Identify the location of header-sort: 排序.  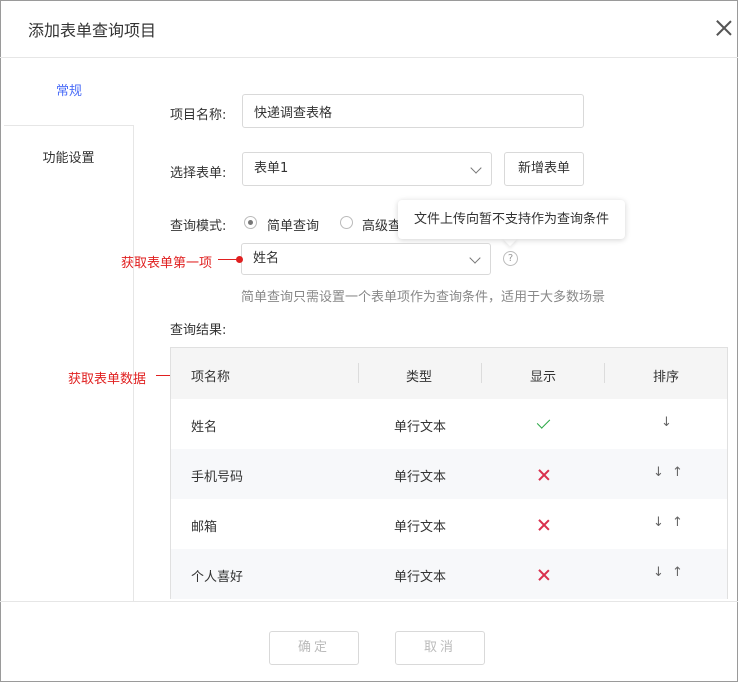
(666, 377).